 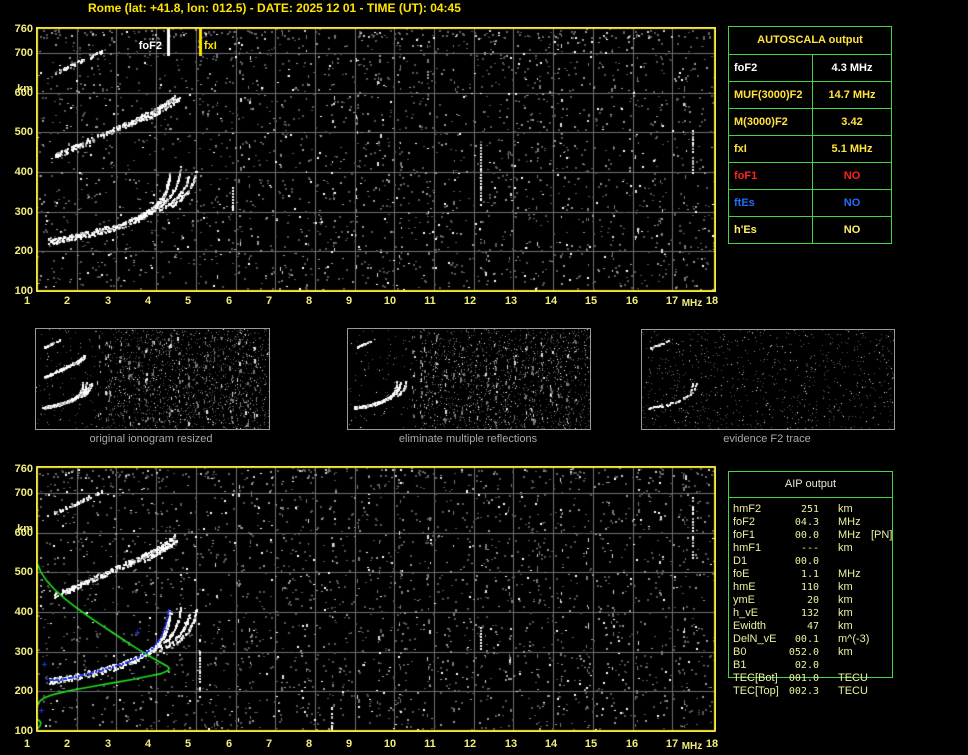 What do you see at coordinates (809, 509) in the screenshot?
I see `row-value: 251` at bounding box center [809, 509].